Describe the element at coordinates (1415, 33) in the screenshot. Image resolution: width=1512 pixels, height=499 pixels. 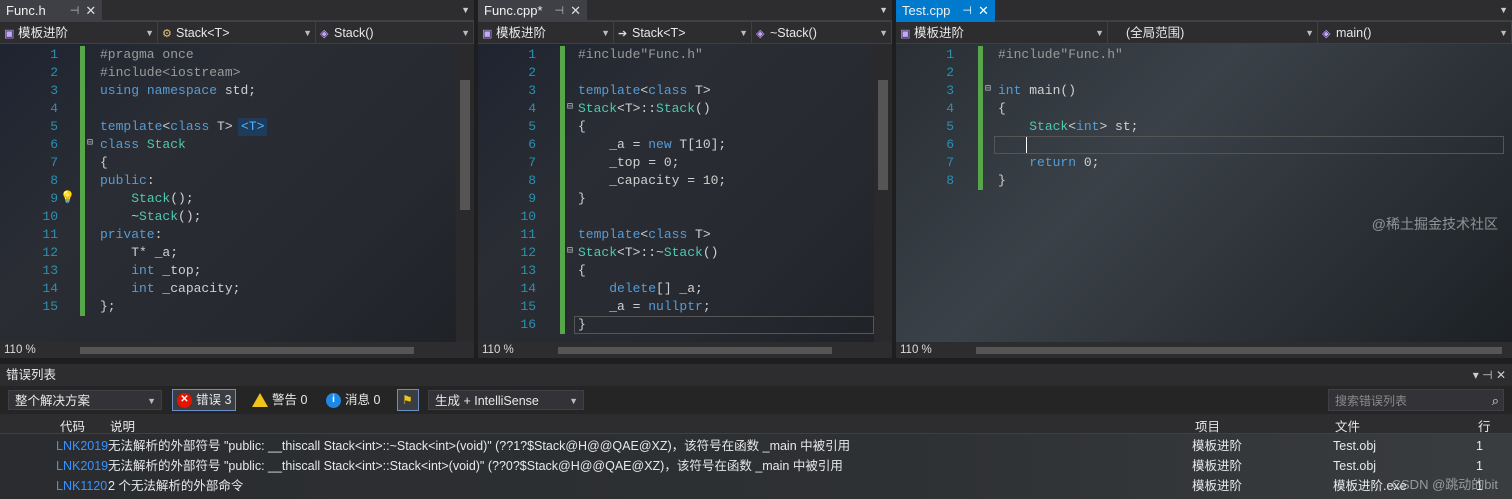
I see `member-dropdown: ◈ main() ▼` at that location.